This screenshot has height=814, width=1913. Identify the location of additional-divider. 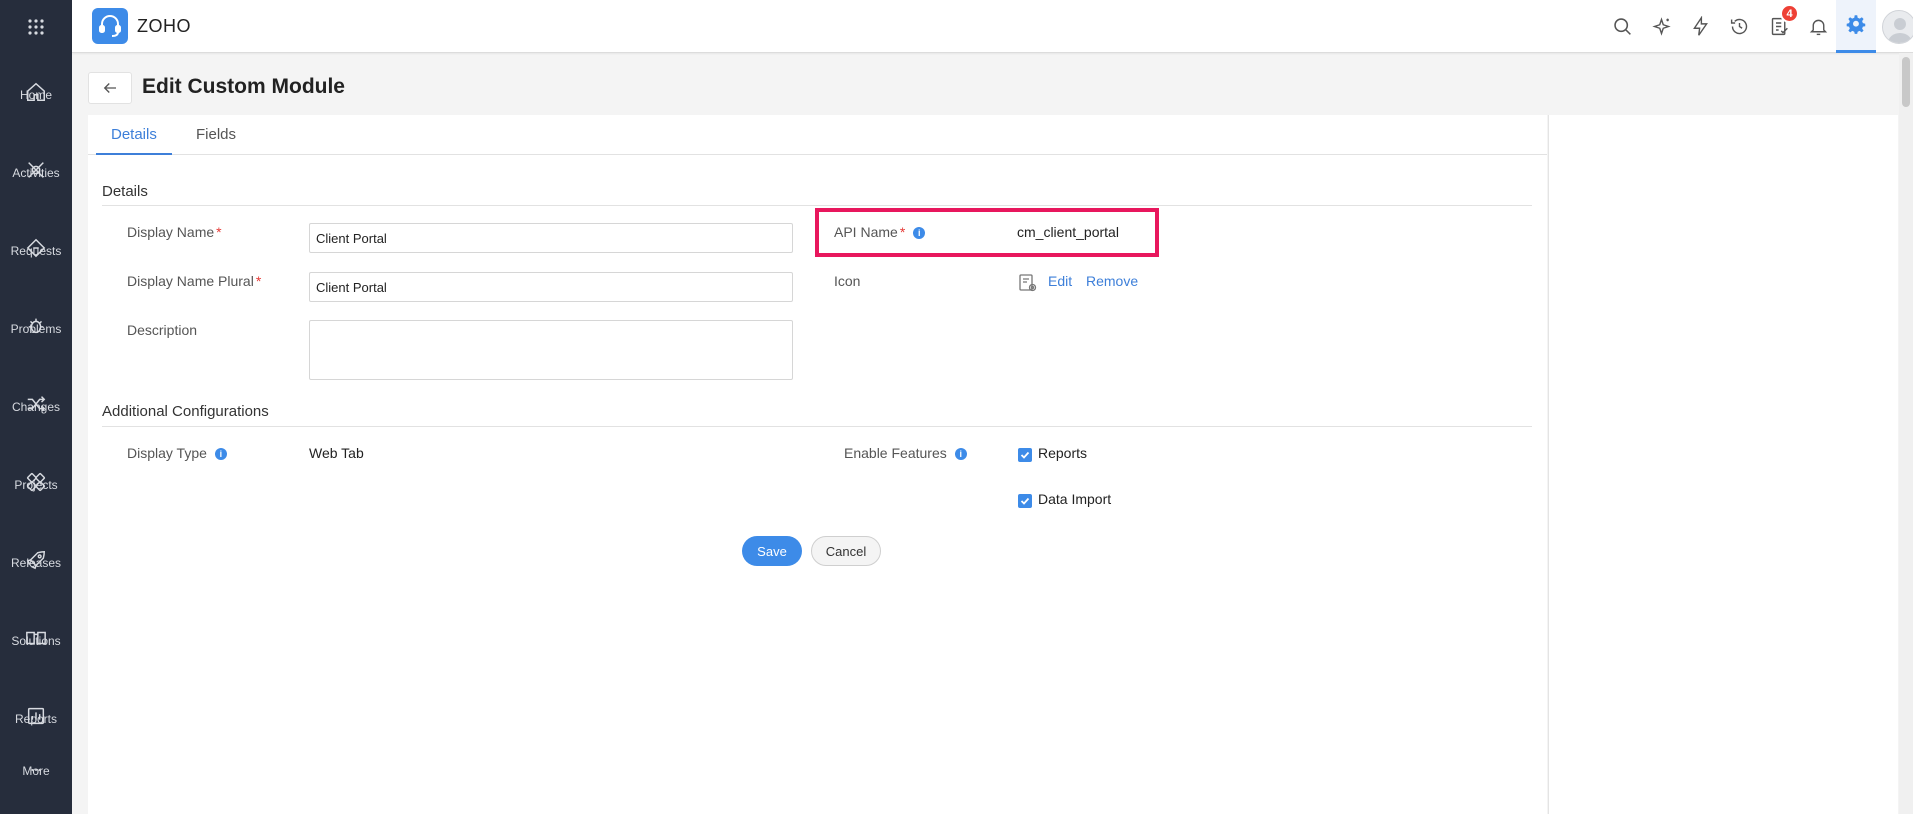
(817, 426).